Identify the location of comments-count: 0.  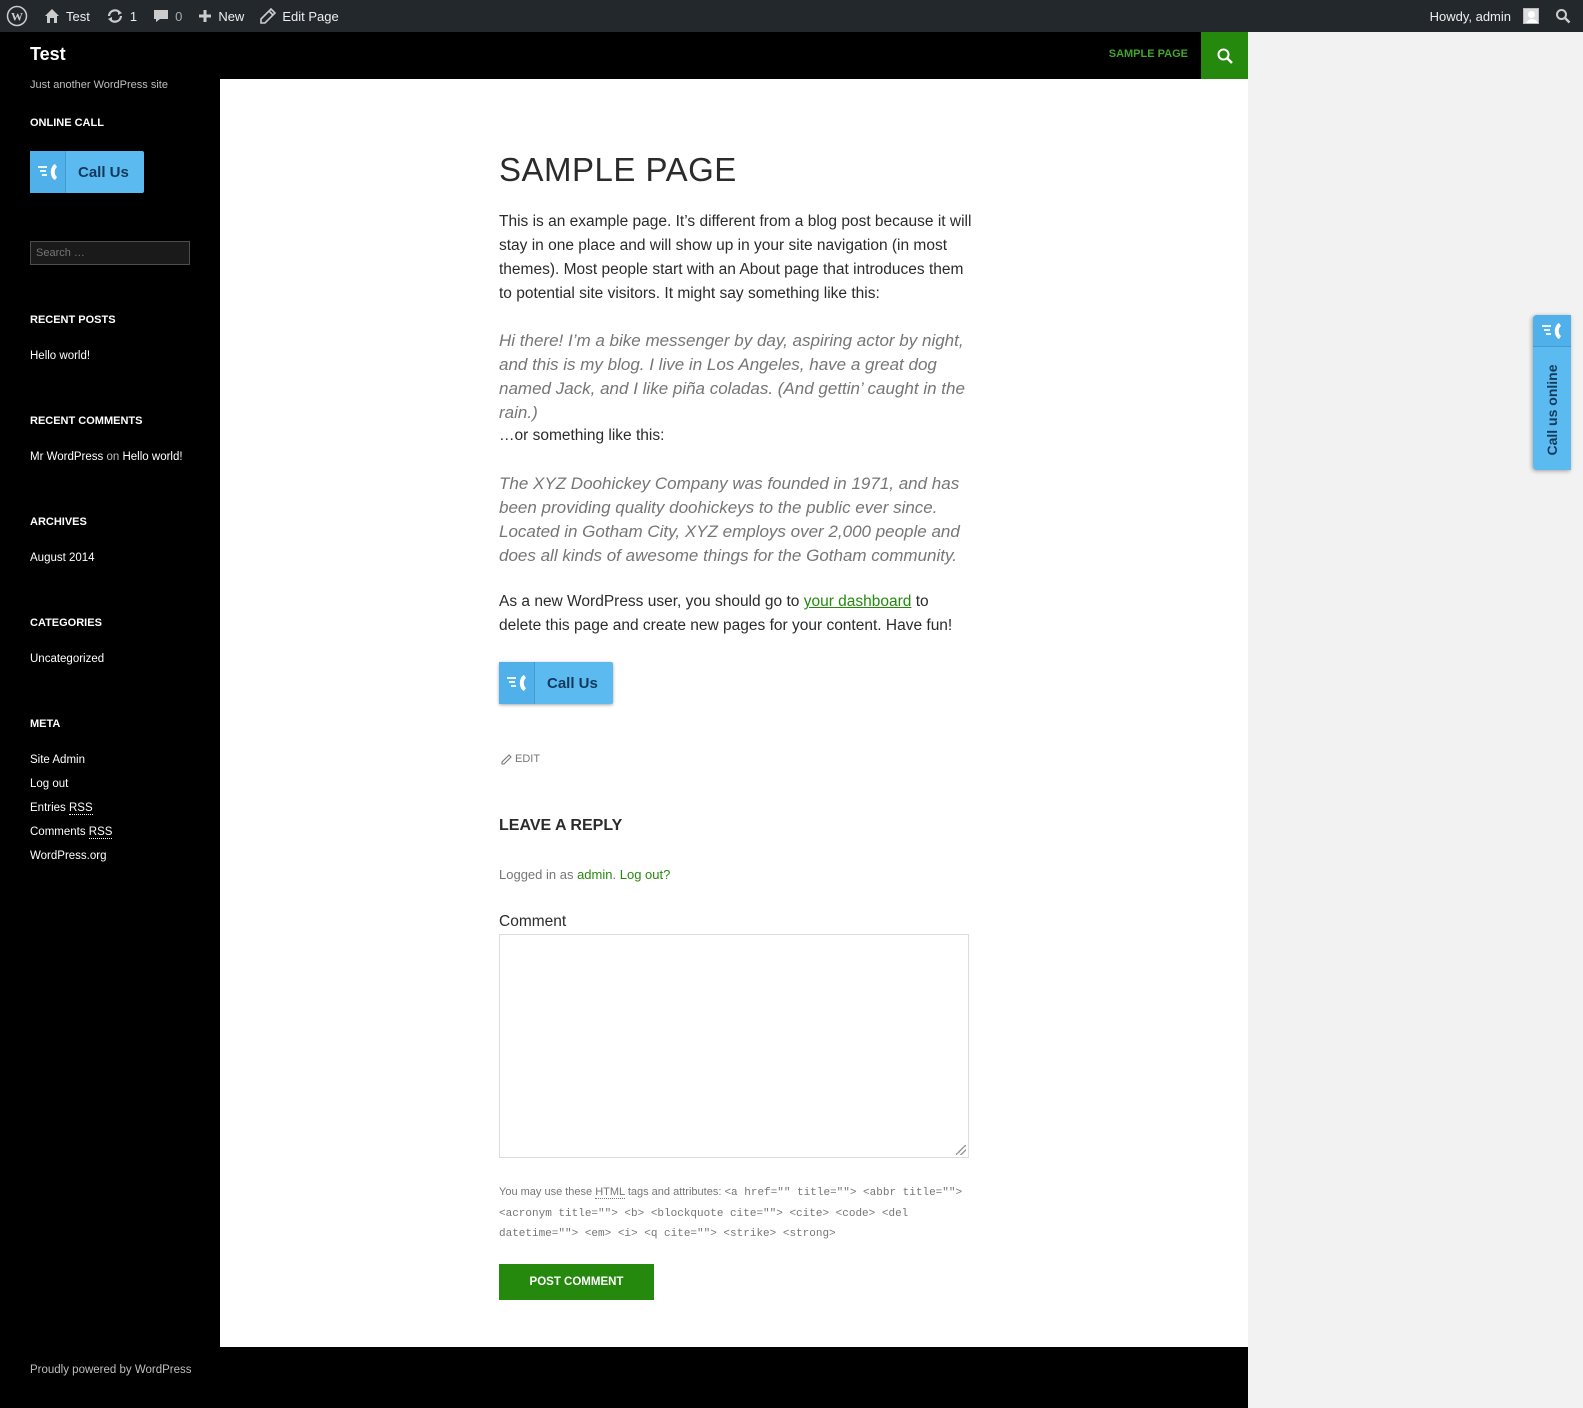
(179, 16).